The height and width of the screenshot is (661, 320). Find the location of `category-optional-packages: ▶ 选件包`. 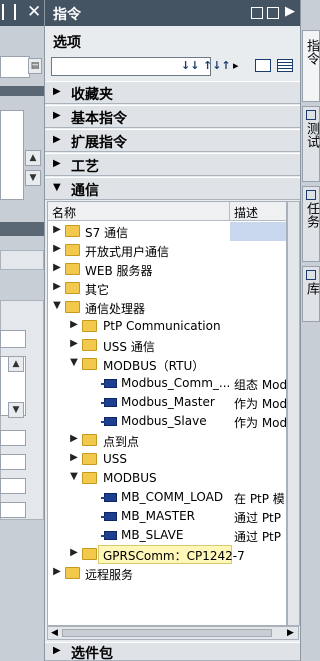

category-optional-packages: ▶ 选件包 is located at coordinates (173, 651).